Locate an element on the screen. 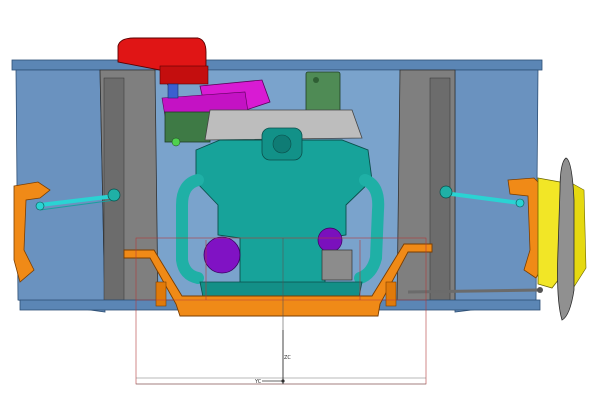 Image resolution: width=600 pixels, height=404 pixels. brake-rotor is located at coordinates (566, 239).